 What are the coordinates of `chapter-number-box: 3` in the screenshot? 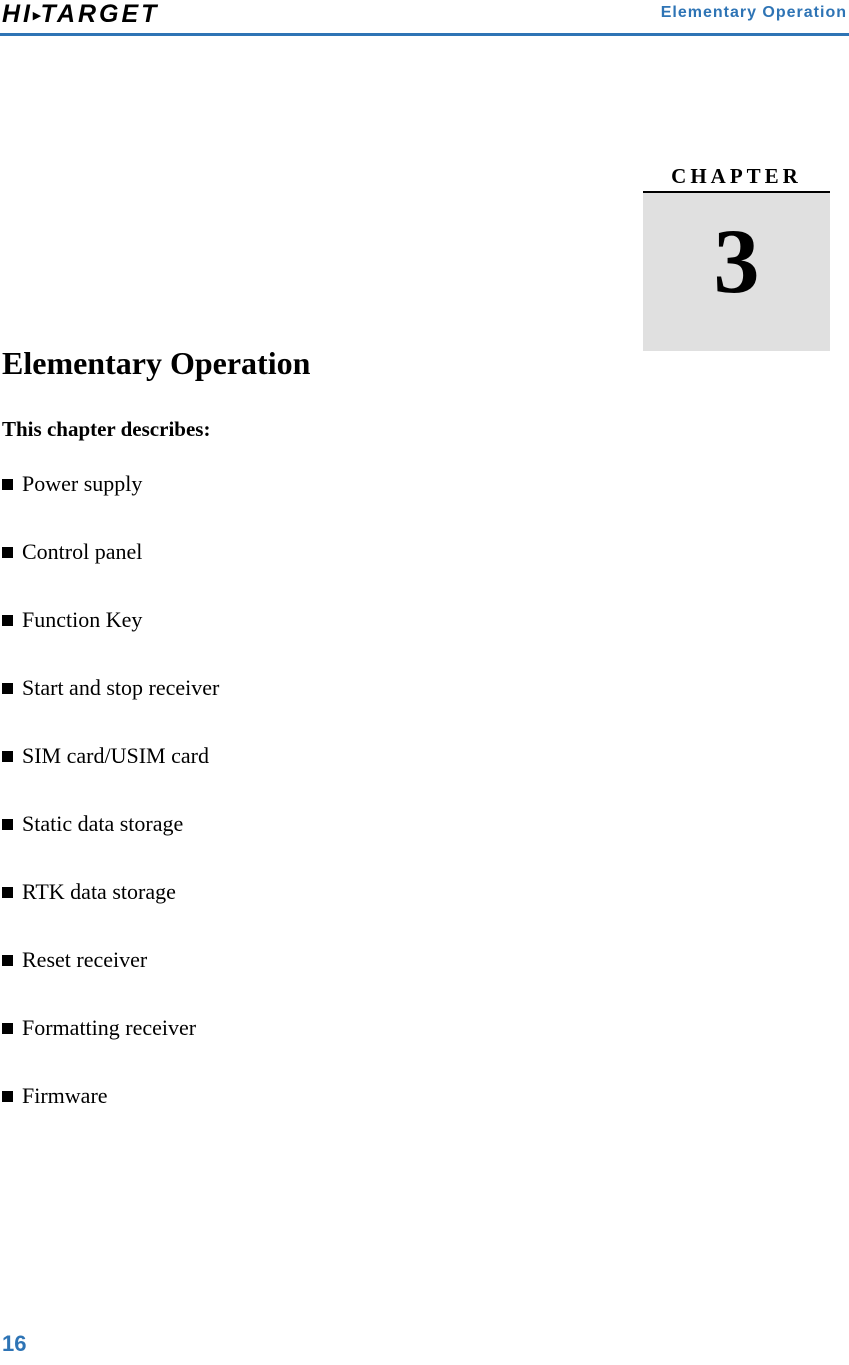 It's located at (736, 272).